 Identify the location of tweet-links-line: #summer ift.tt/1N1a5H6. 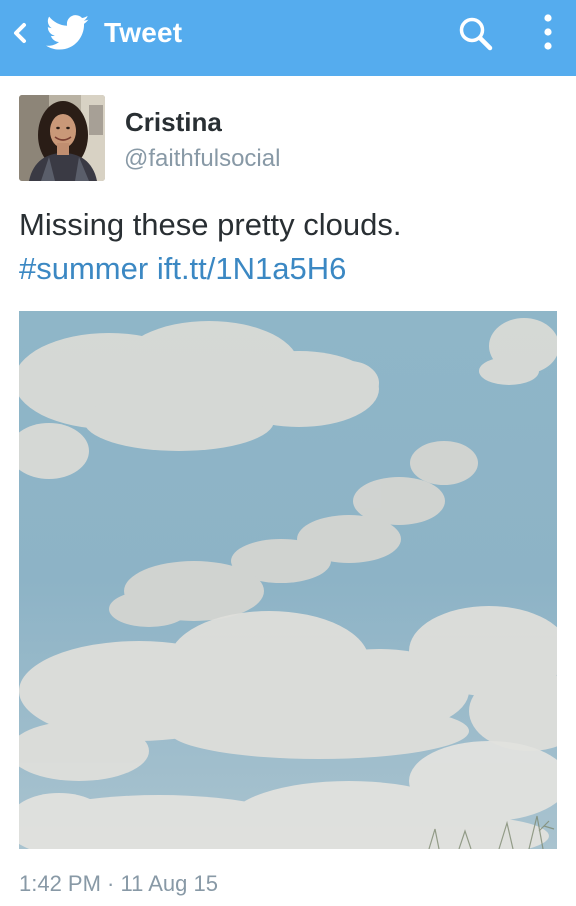
(289, 269).